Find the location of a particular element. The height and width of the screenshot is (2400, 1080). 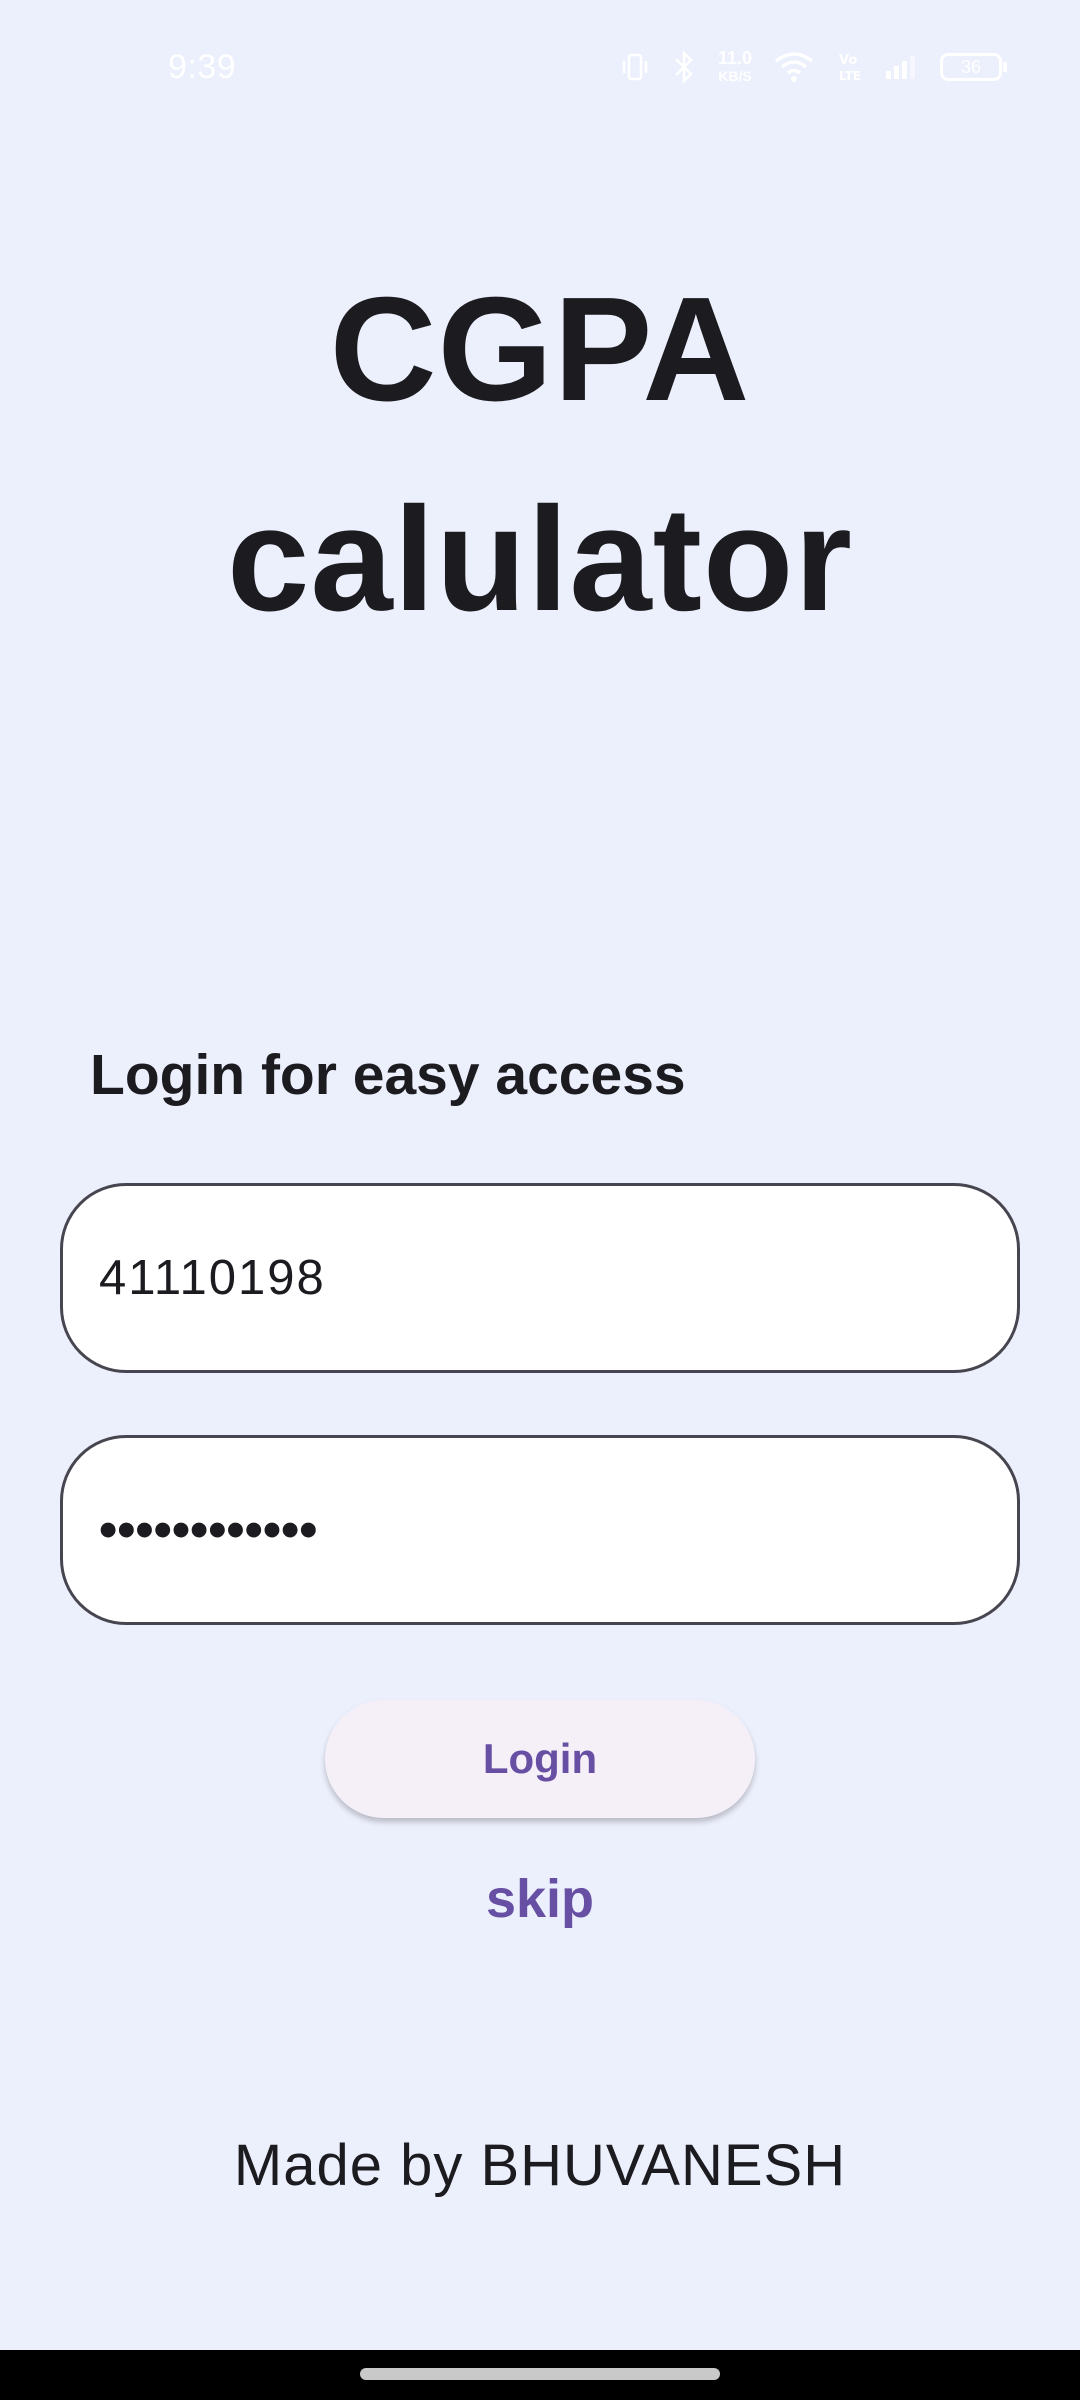

net-speed-value: 11.0 is located at coordinates (735, 58).